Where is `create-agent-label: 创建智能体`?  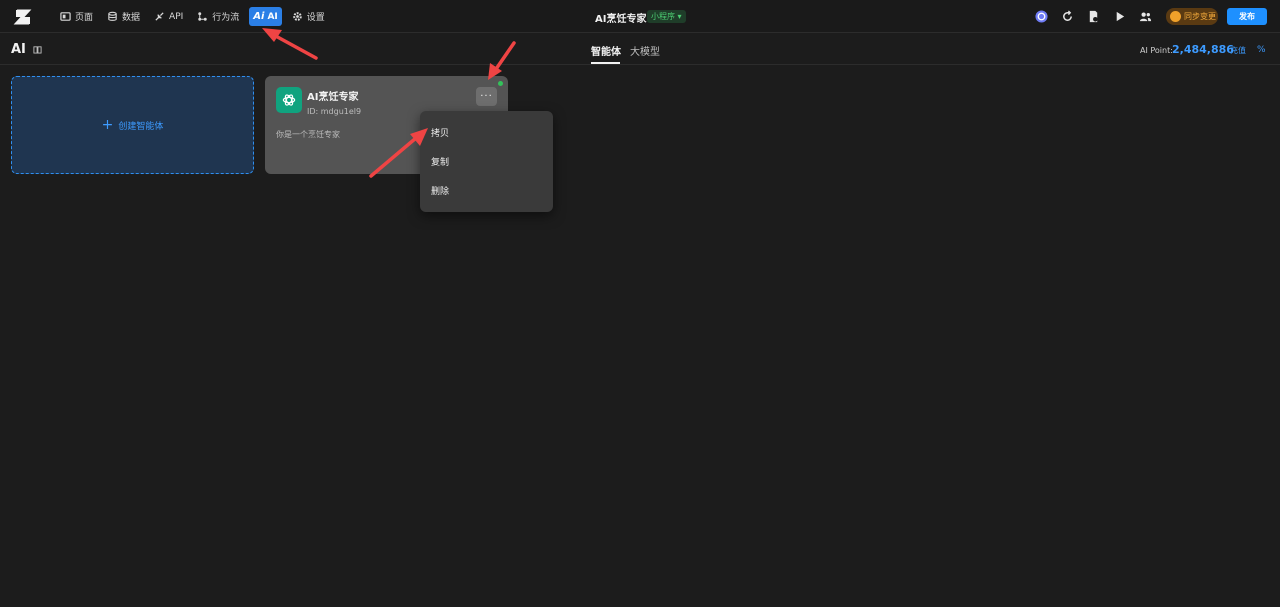 create-agent-label: 创建智能体 is located at coordinates (141, 126).